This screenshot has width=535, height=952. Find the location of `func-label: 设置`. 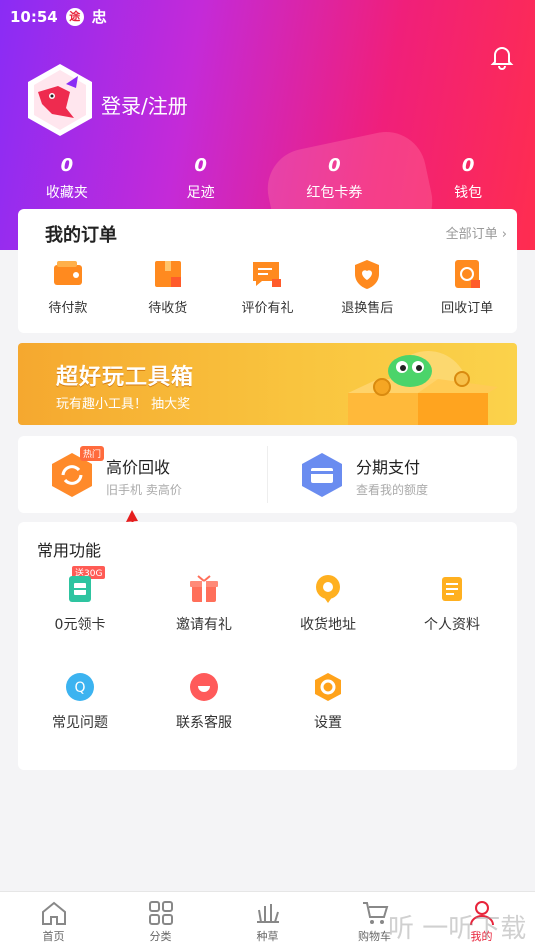

func-label: 设置 is located at coordinates (328, 723).